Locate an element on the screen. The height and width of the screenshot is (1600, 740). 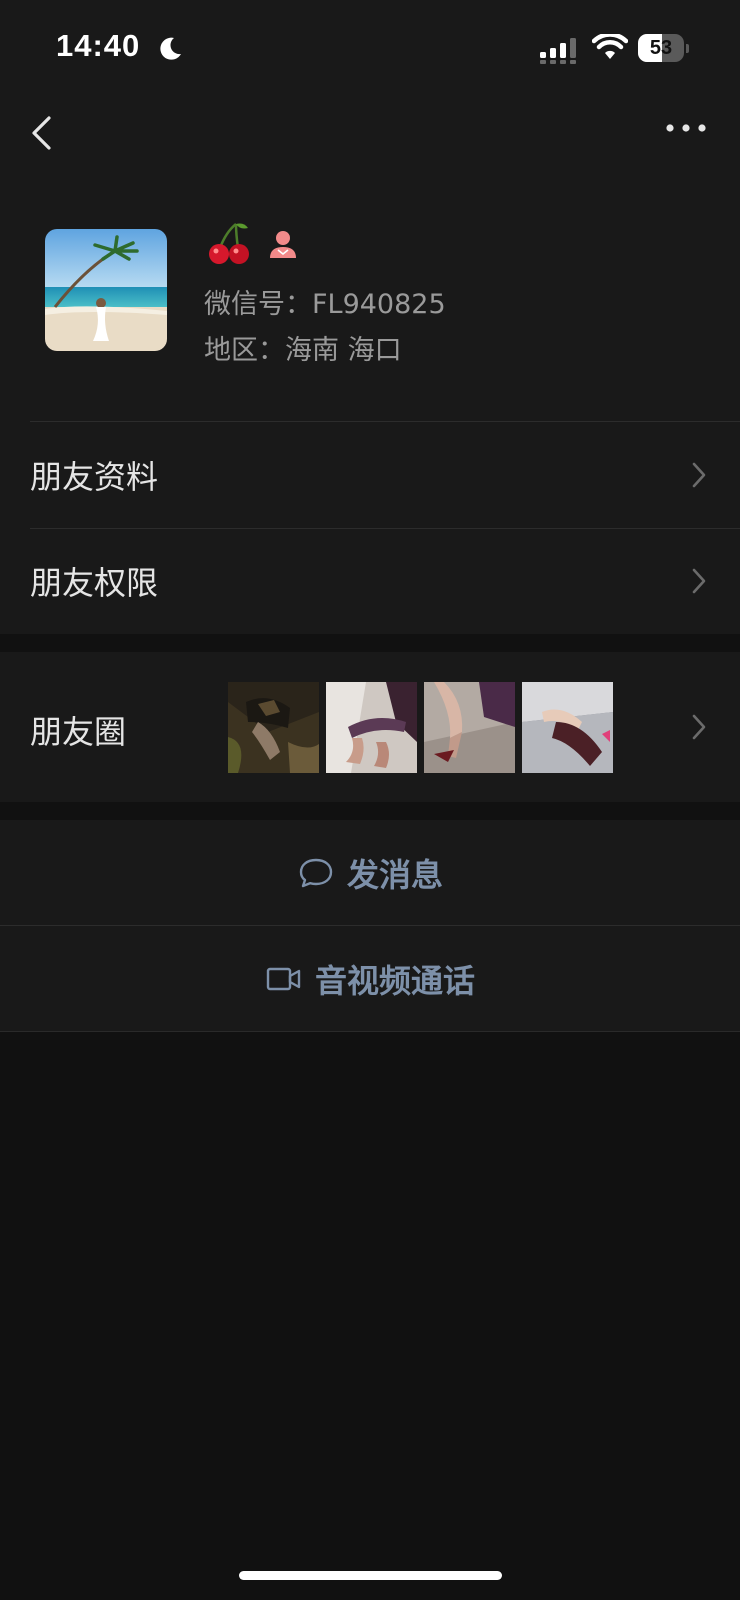
video-call-button: 音视频通话 is located at coordinates (370, 979).